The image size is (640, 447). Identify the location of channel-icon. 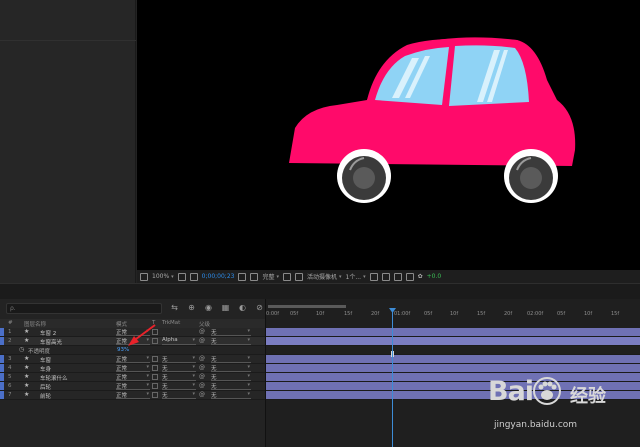
(254, 276).